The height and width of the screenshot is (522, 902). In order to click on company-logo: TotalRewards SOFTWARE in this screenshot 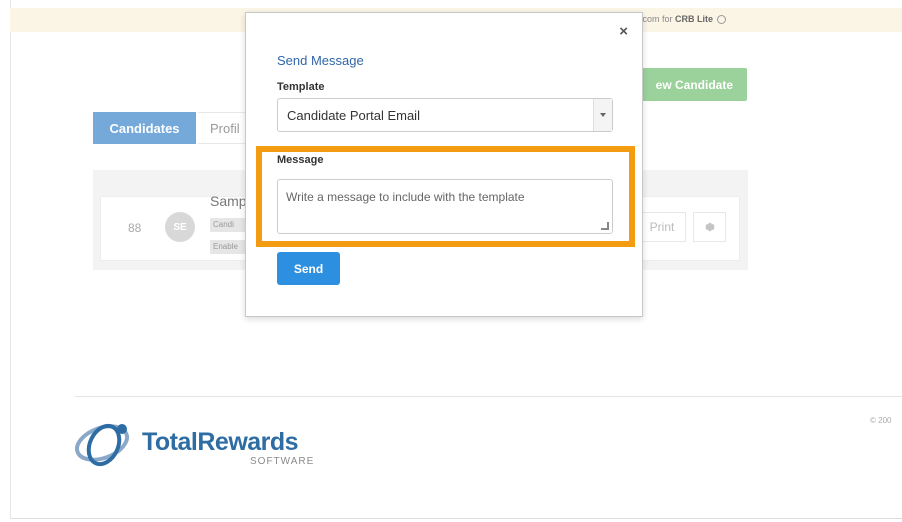, I will do `click(202, 445)`.